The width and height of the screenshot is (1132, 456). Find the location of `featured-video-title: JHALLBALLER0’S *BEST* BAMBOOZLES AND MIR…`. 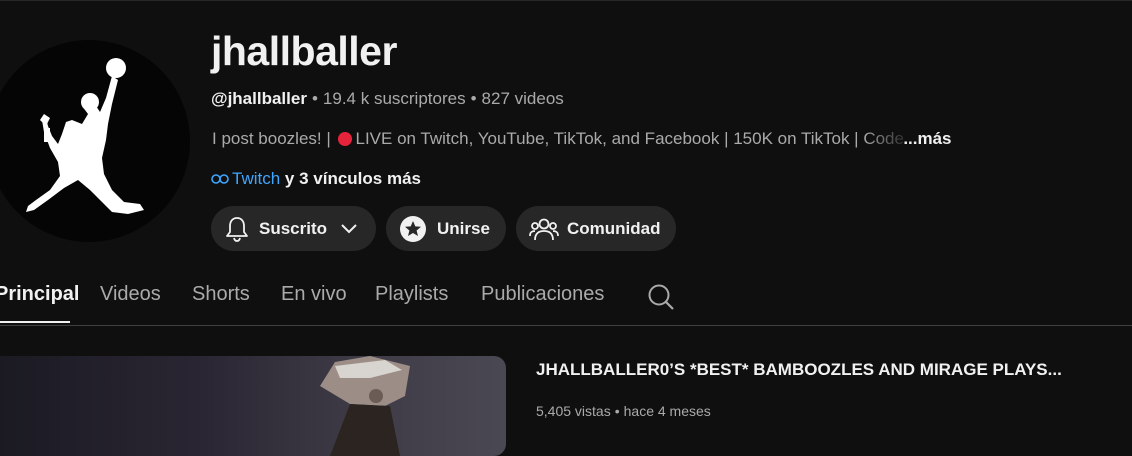

featured-video-title: JHALLBALLER0’S *BEST* BAMBOOZLES AND MIR… is located at coordinates (799, 370).